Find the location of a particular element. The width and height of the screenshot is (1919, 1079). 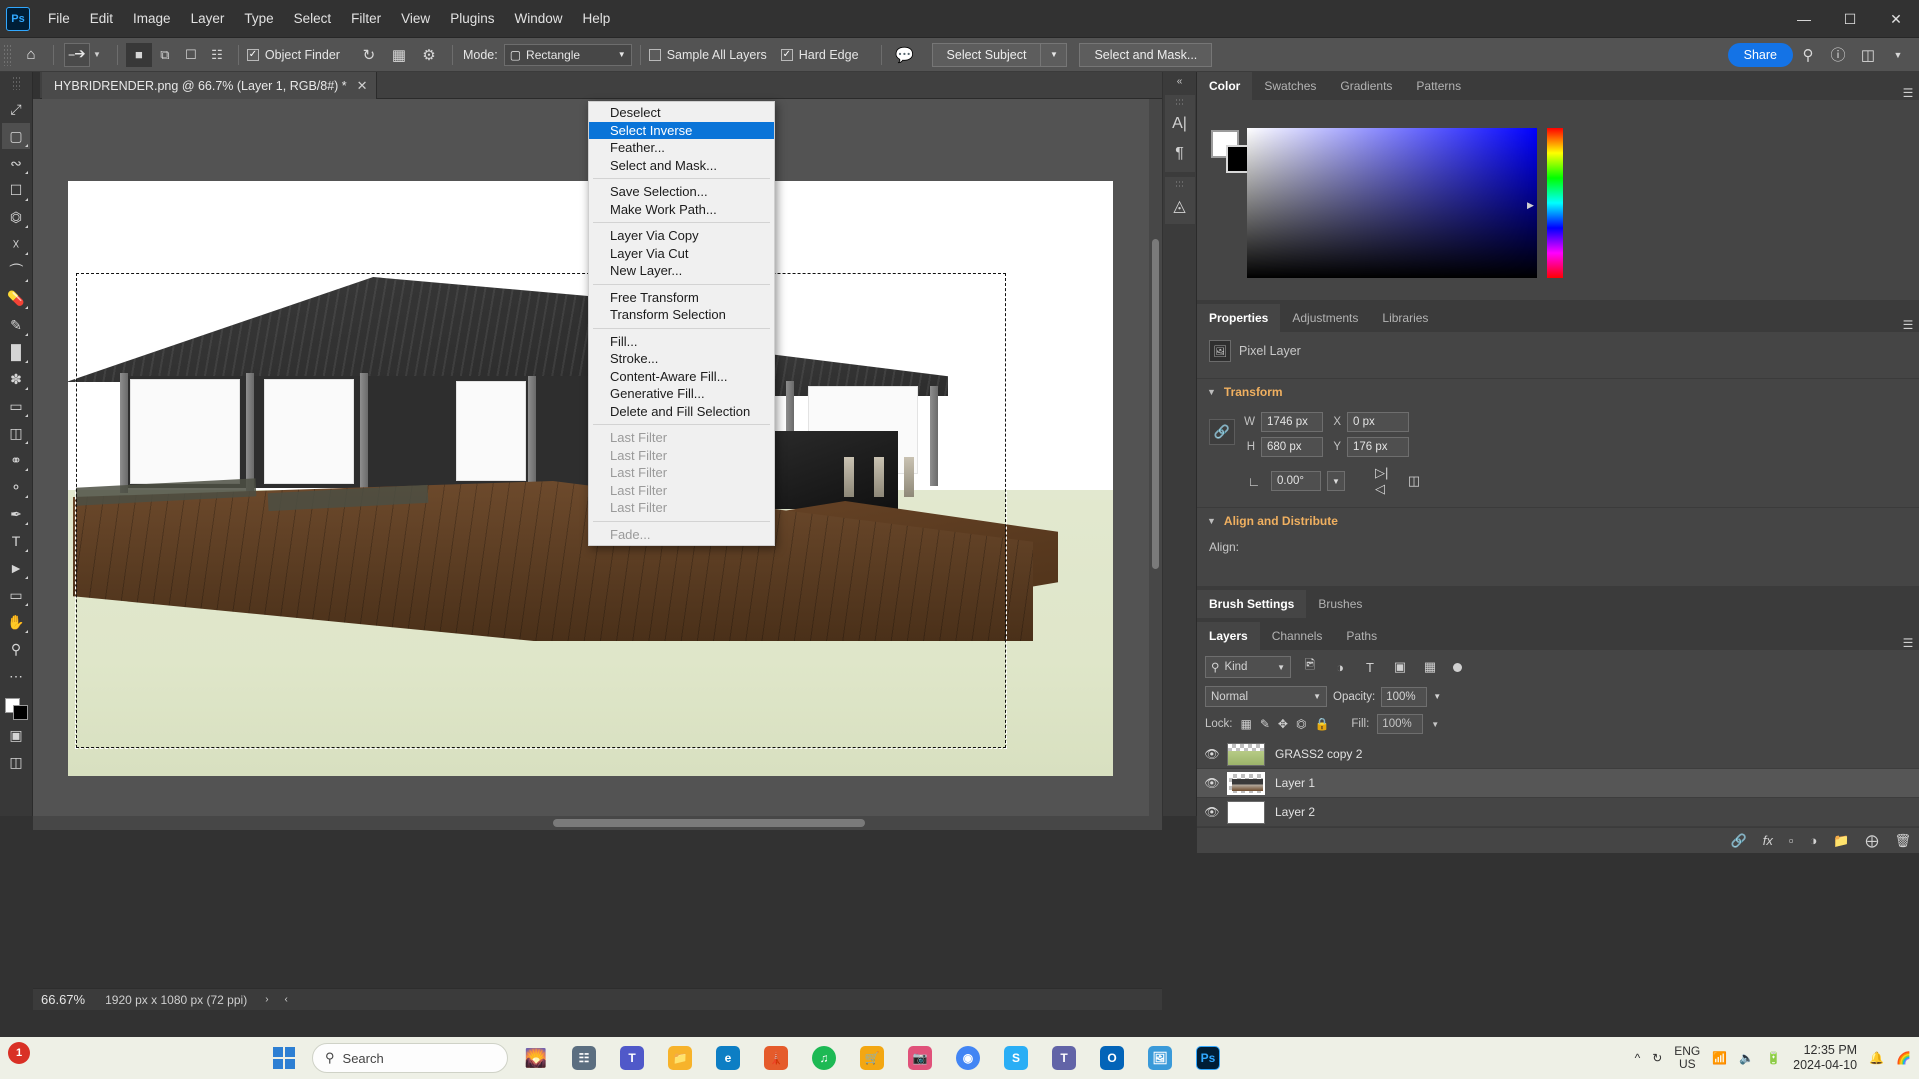

delete-layer-icon: 🗑 is located at coordinates (1902, 841).